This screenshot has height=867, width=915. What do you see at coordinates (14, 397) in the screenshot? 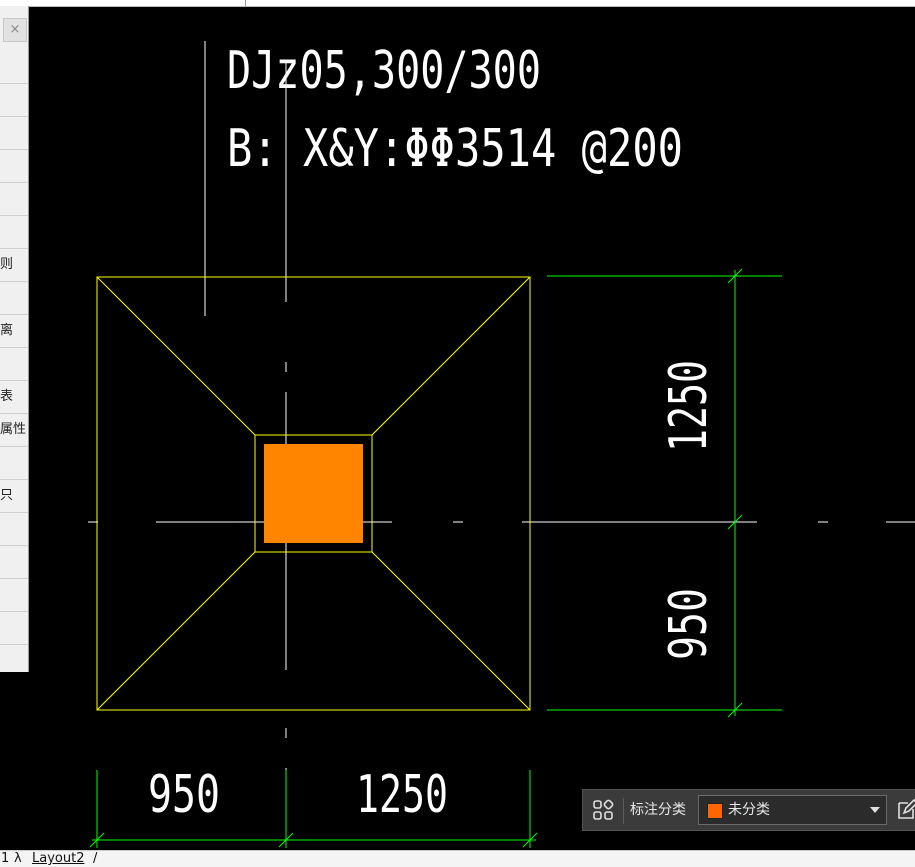
I see `palette-row: 表` at bounding box center [14, 397].